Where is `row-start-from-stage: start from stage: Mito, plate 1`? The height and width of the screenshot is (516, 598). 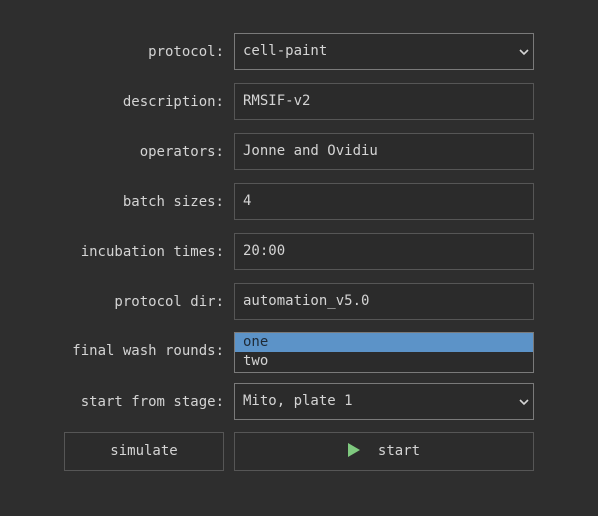 row-start-from-stage: start from stage: Mito, plate 1 is located at coordinates (299, 402).